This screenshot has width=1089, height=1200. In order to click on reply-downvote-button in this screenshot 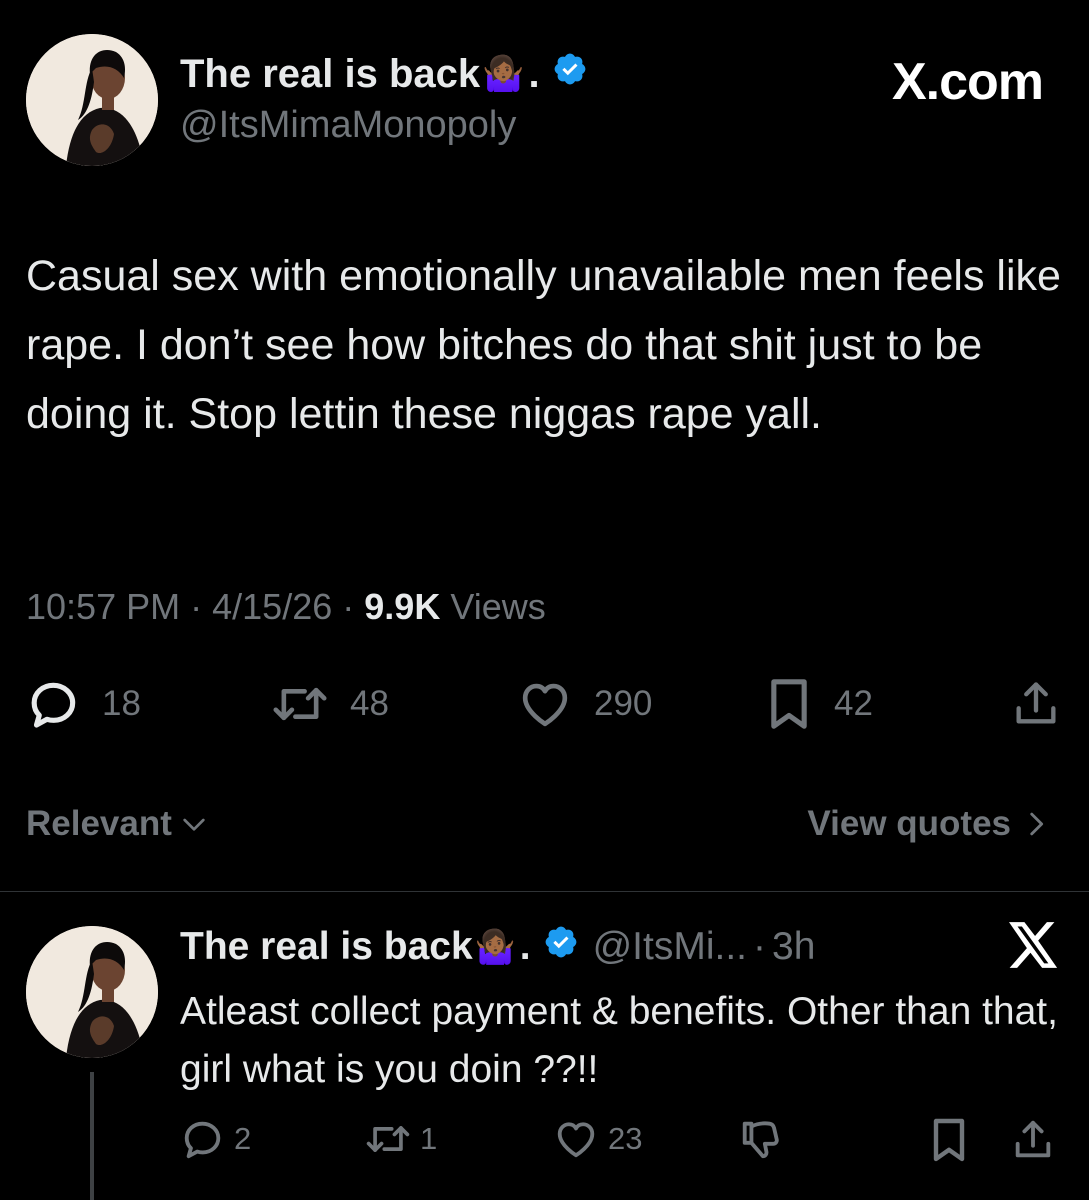, I will do `click(761, 1139)`.